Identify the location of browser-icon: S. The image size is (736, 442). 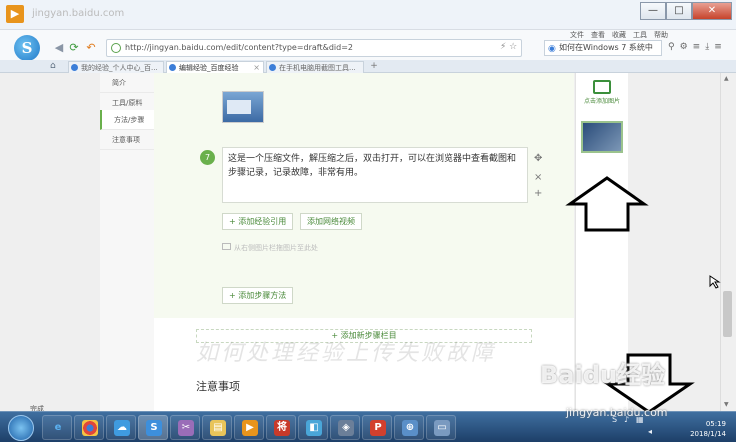
(154, 428).